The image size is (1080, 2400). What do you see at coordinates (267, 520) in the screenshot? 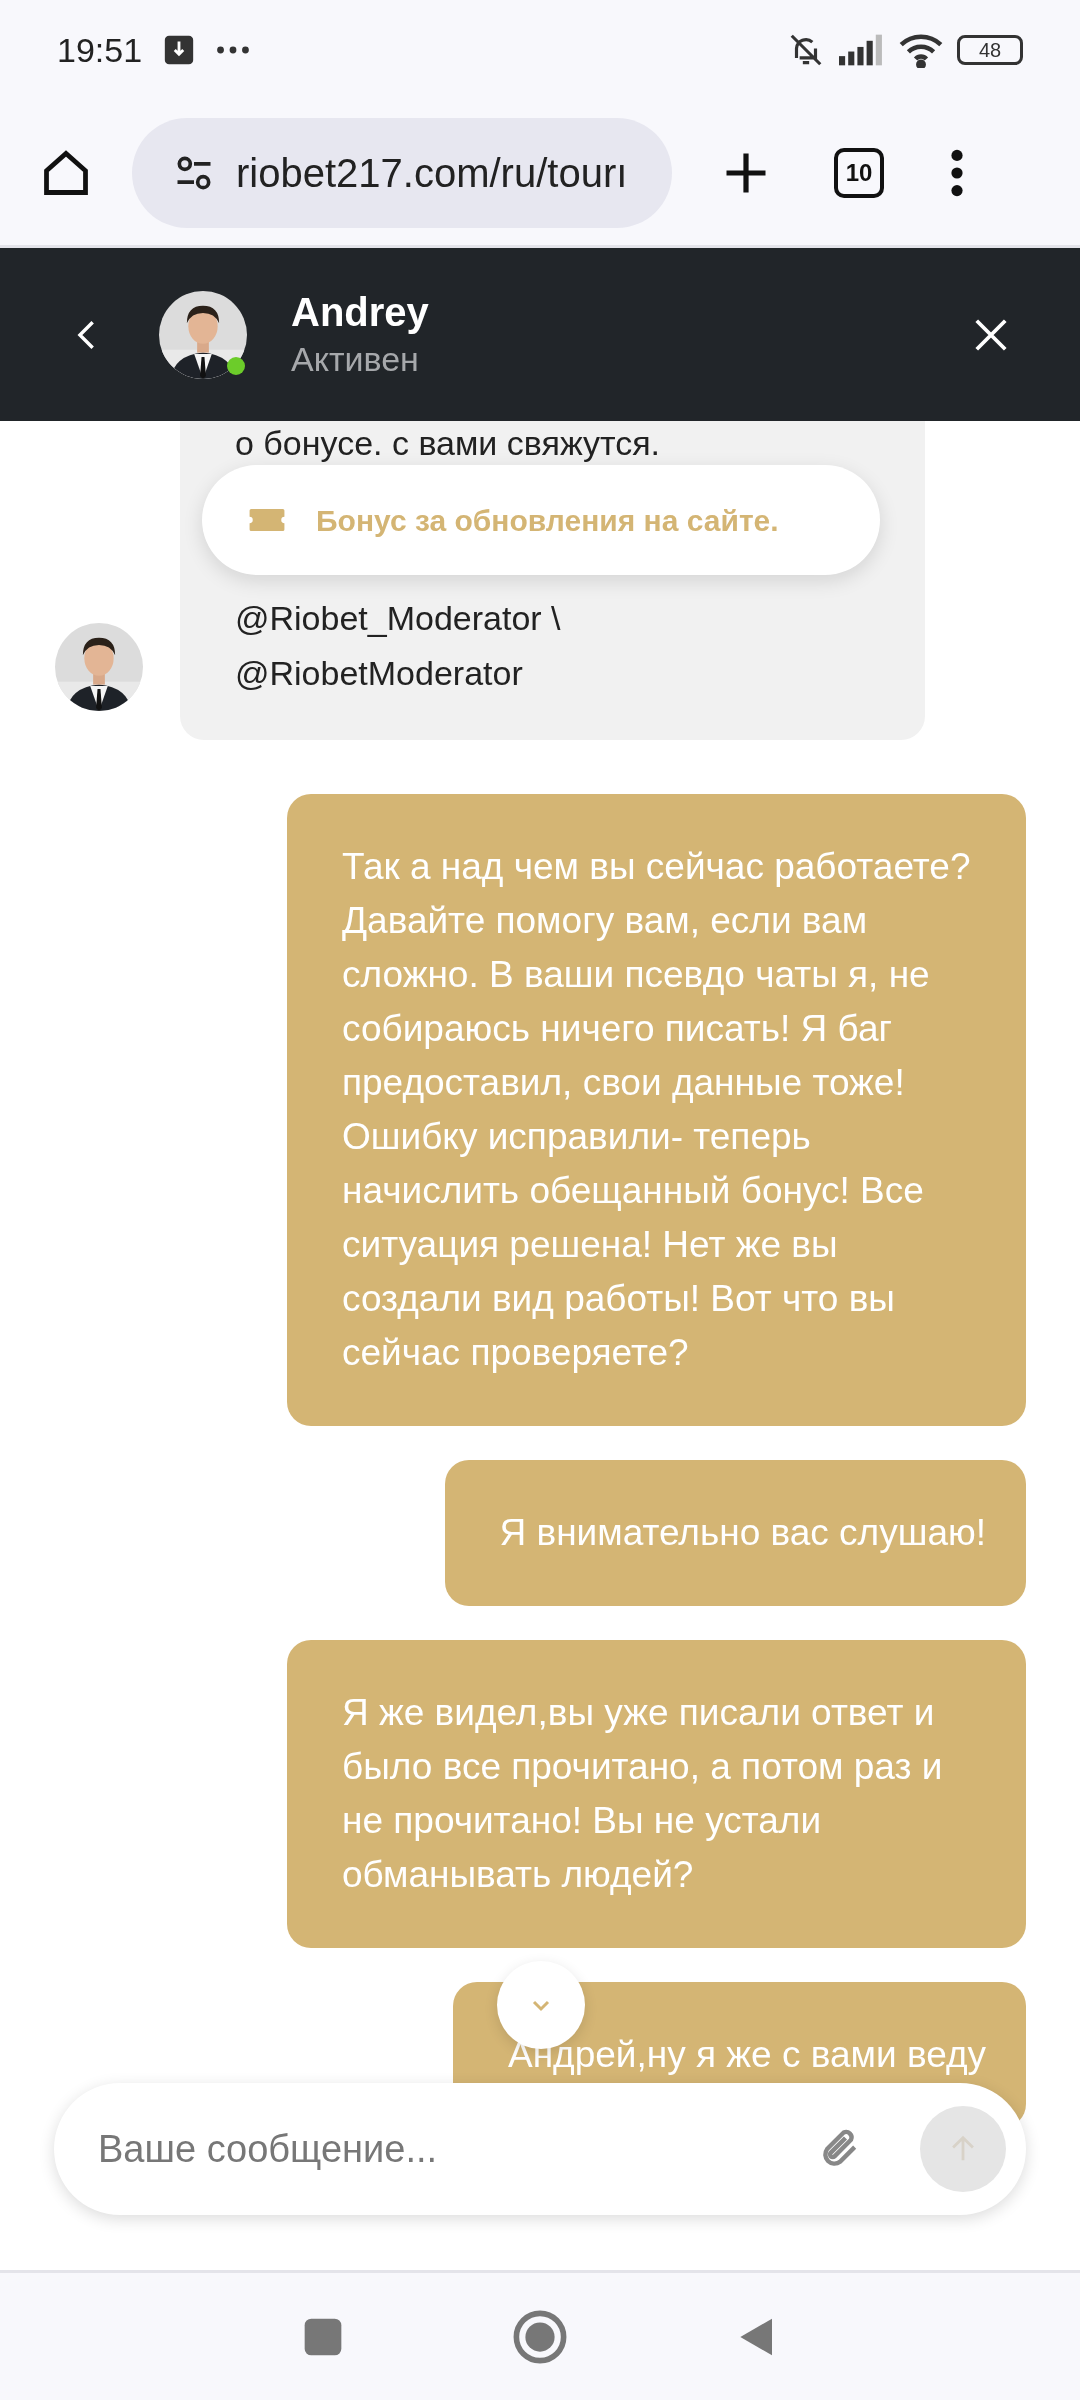
I see `ticket-icon` at bounding box center [267, 520].